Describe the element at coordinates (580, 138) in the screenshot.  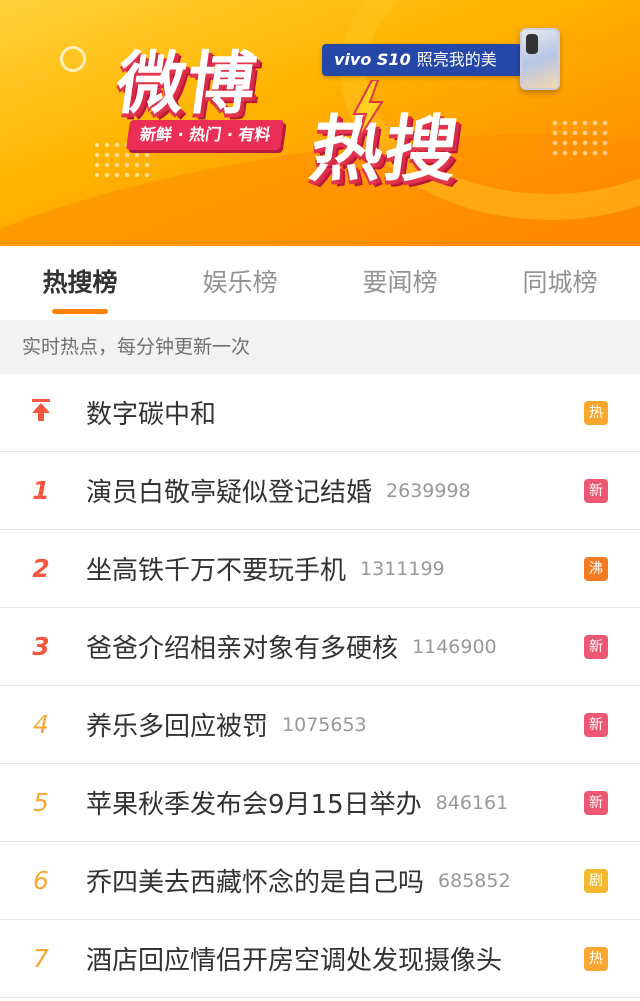
I see `dots-decoration` at that location.